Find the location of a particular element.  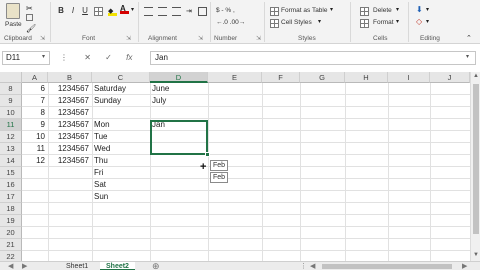

cell-c10 is located at coordinates (121, 113).